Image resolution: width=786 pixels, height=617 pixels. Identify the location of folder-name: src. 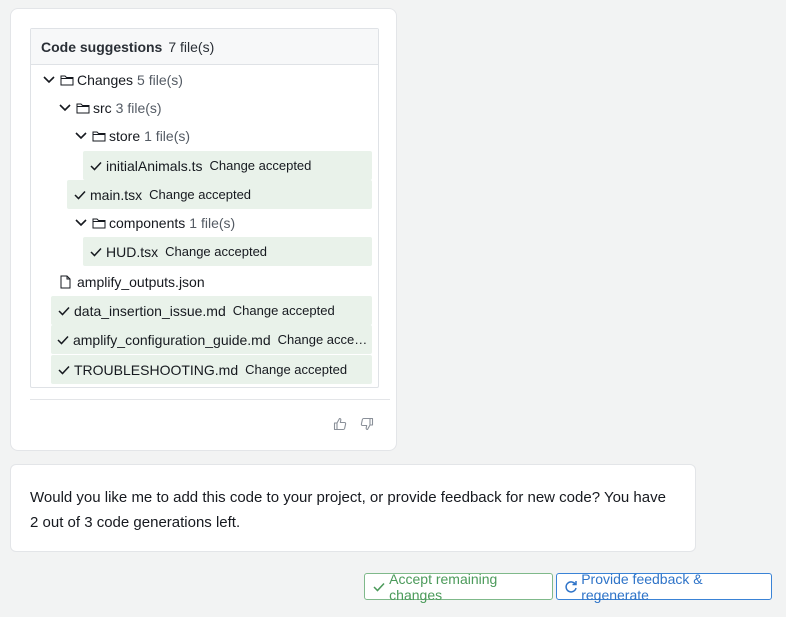
(102, 108).